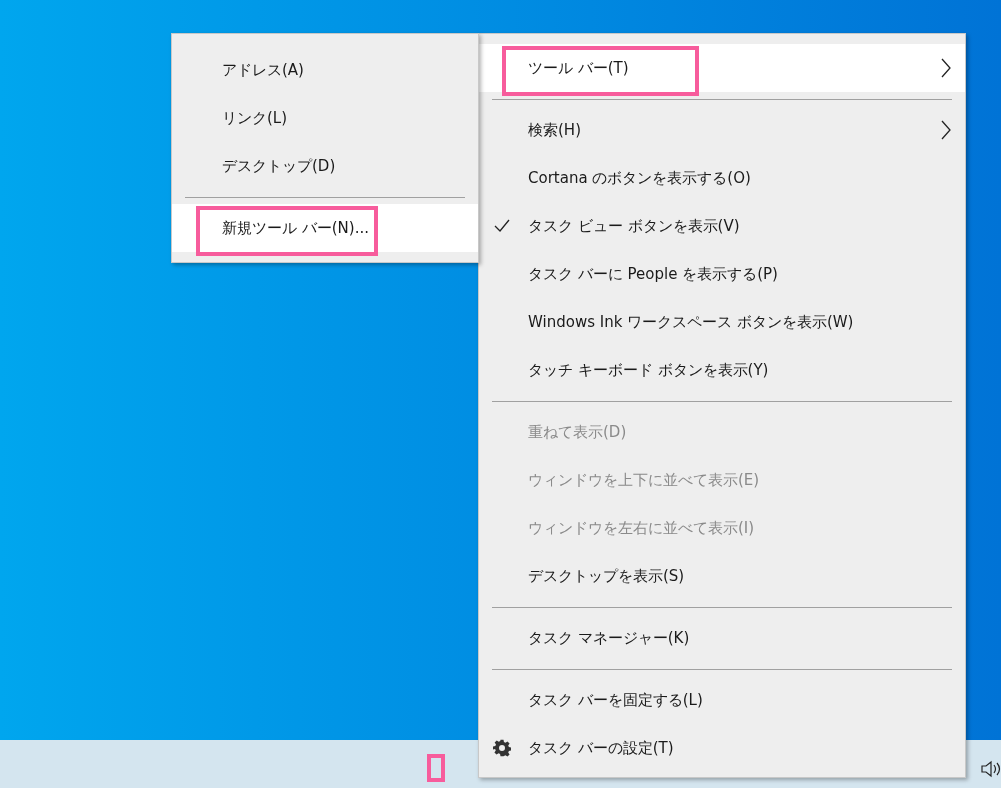 Image resolution: width=1001 pixels, height=788 pixels. Describe the element at coordinates (325, 70) in the screenshot. I see `menu-item: アドレス(A)` at that location.